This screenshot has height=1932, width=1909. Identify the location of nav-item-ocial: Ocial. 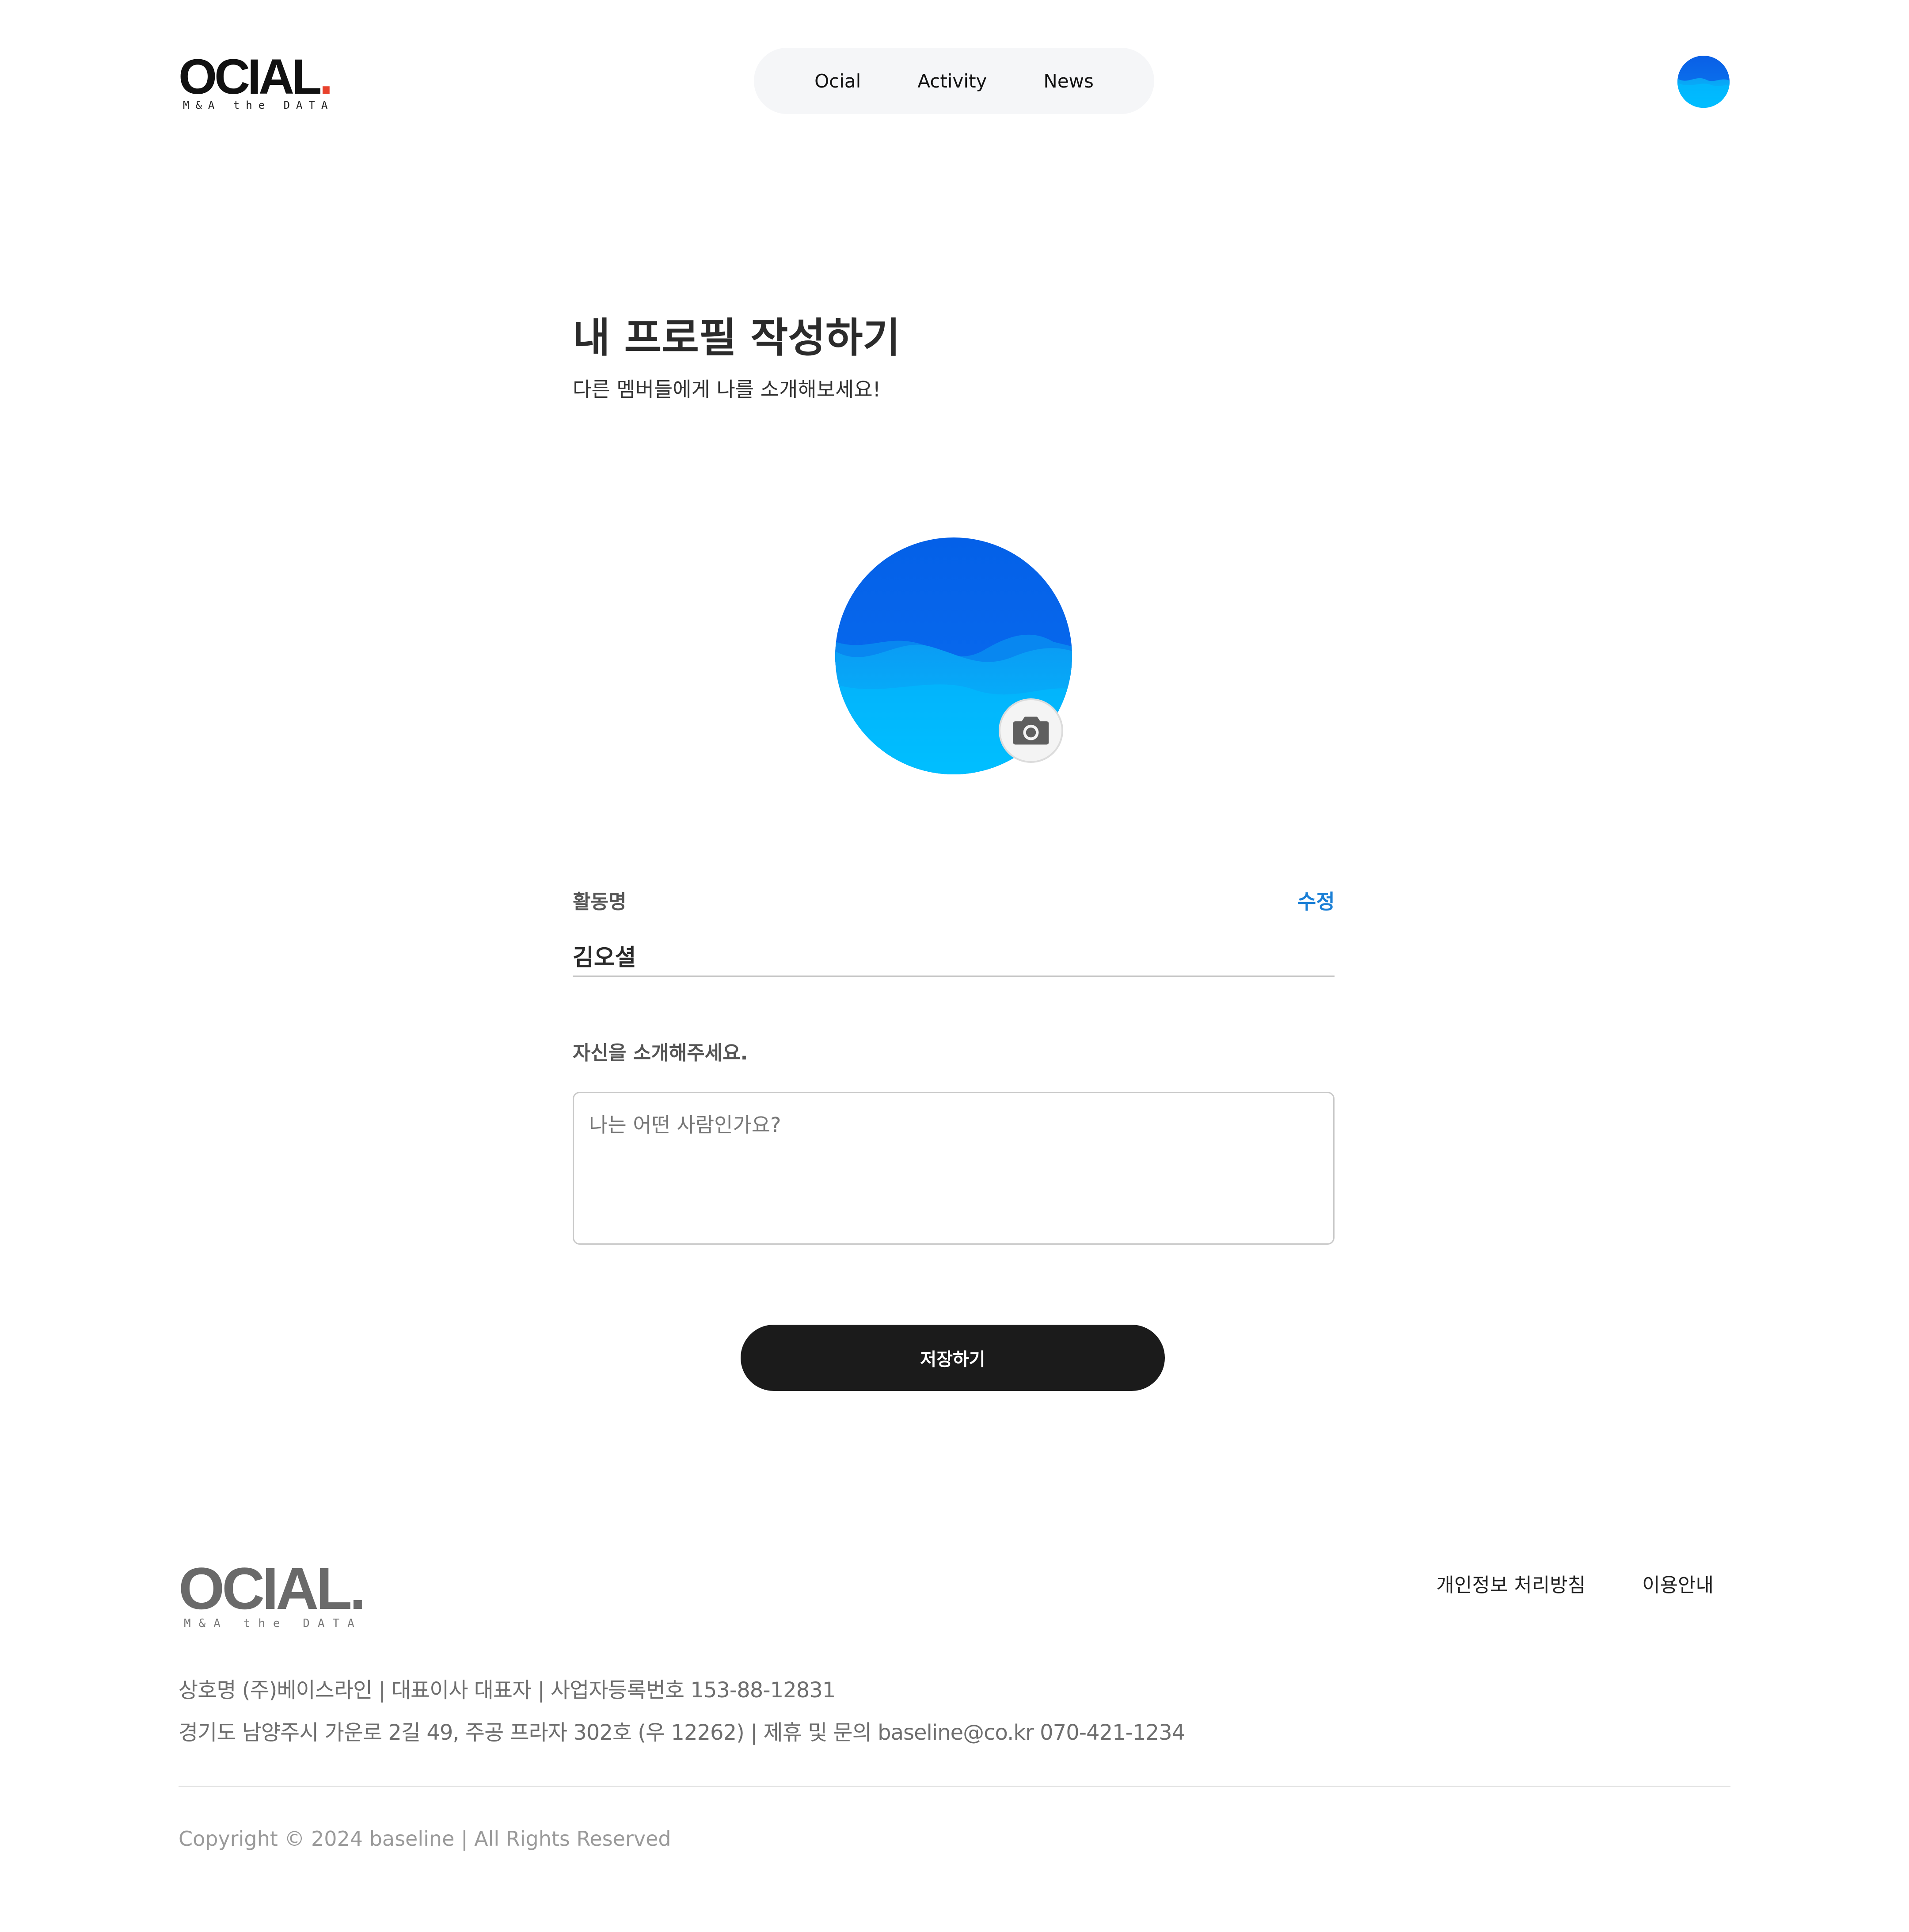
(837, 81).